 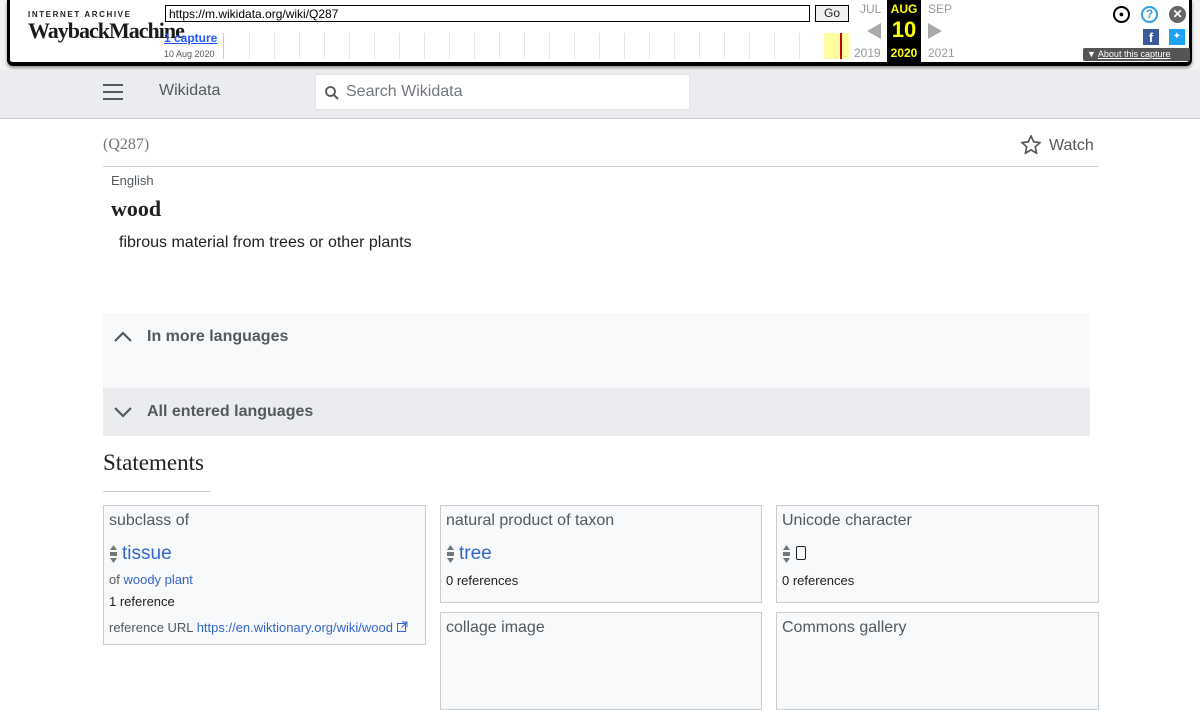 What do you see at coordinates (904, 9) in the screenshot?
I see `wayback-cur-month: AUG` at bounding box center [904, 9].